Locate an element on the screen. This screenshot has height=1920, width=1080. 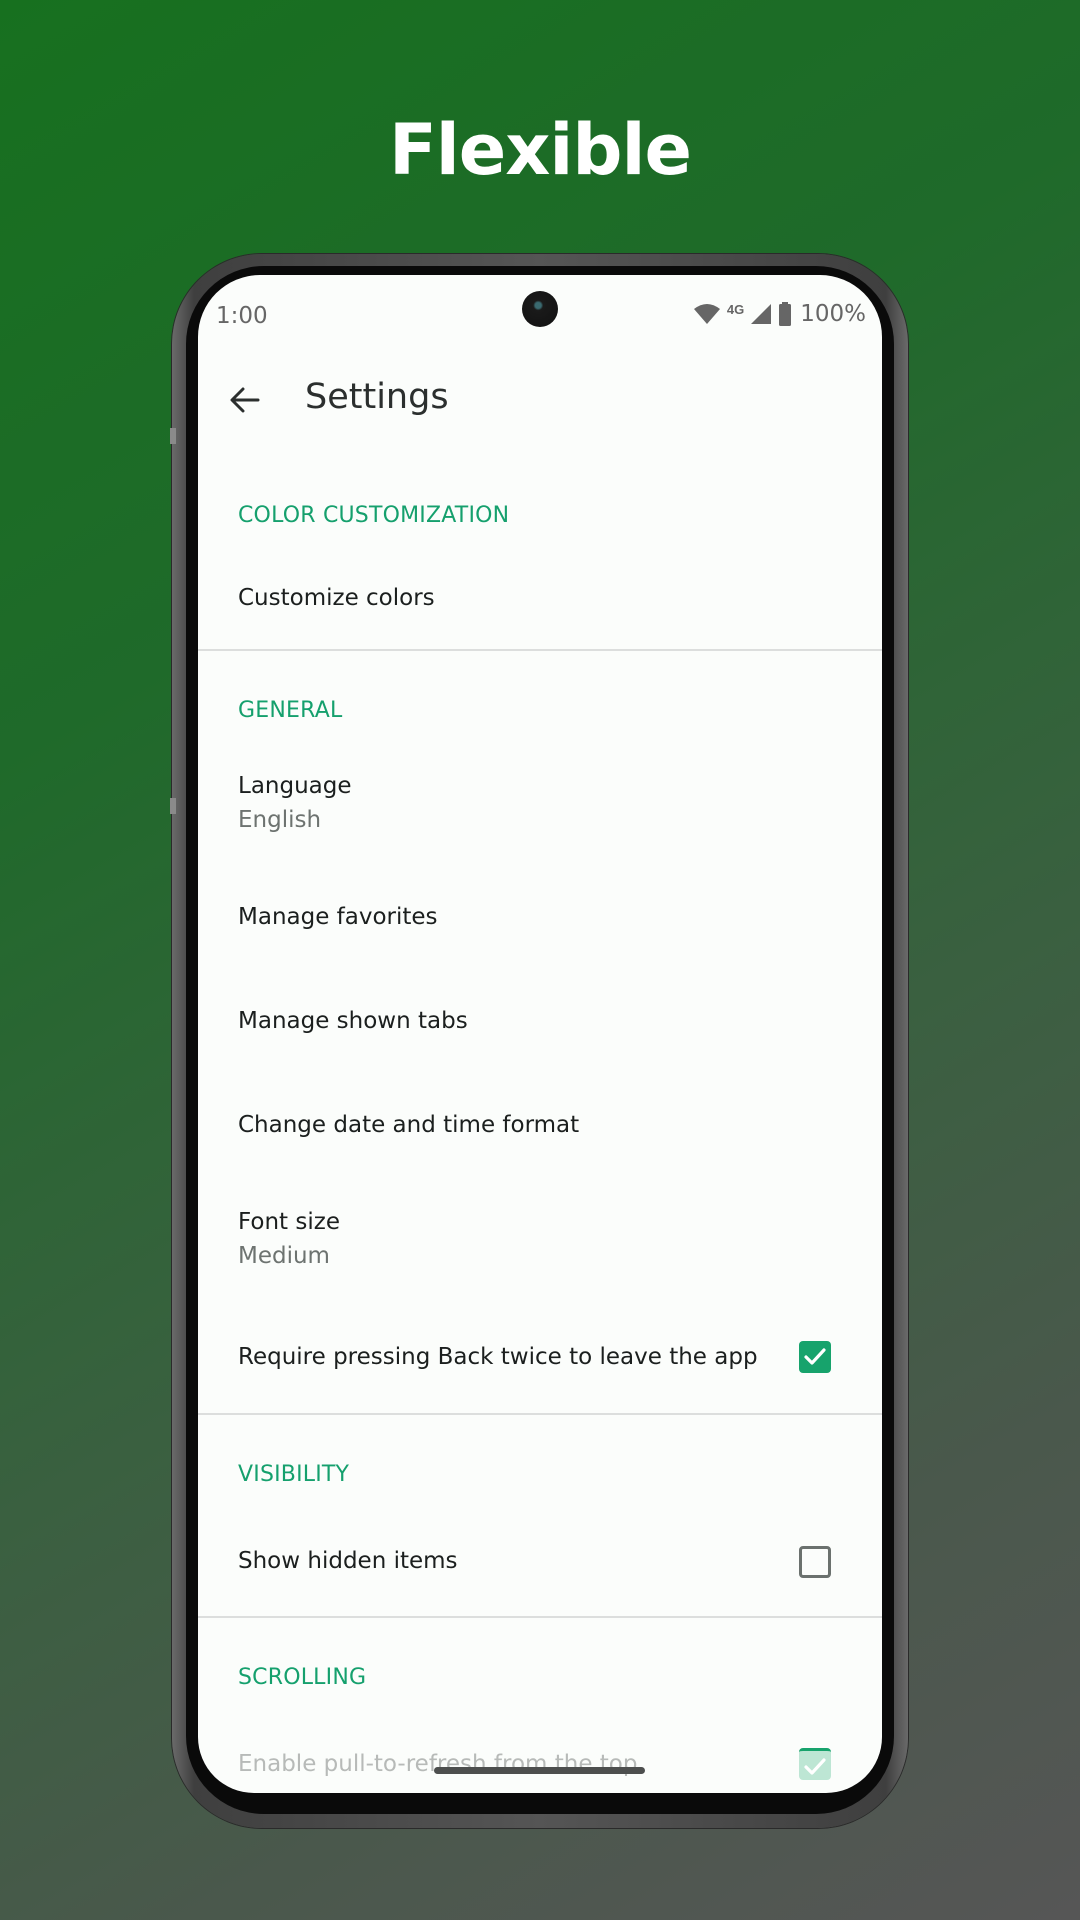
section-header-scrolling: SCROLLING is located at coordinates (302, 1677).